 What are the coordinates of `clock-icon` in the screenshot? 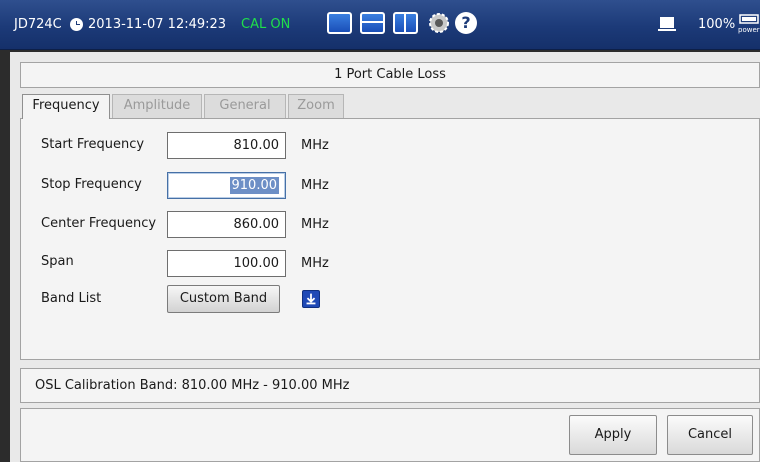 It's located at (76, 24).